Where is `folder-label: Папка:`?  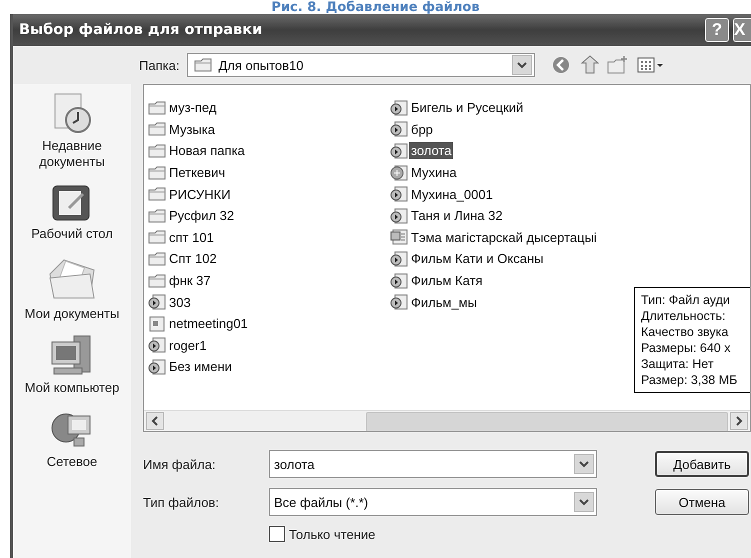 folder-label: Папка: is located at coordinates (159, 65).